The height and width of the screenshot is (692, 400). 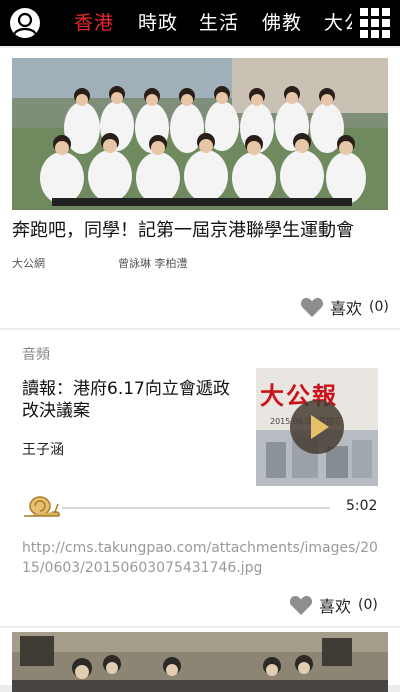 I want to click on tab-takungpao: 大公, so click(x=338, y=23).